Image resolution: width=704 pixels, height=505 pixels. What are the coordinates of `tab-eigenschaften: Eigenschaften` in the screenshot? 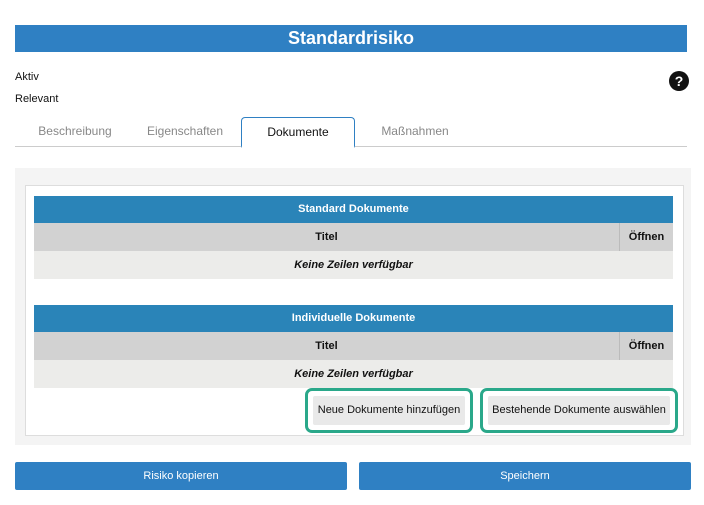 It's located at (185, 131).